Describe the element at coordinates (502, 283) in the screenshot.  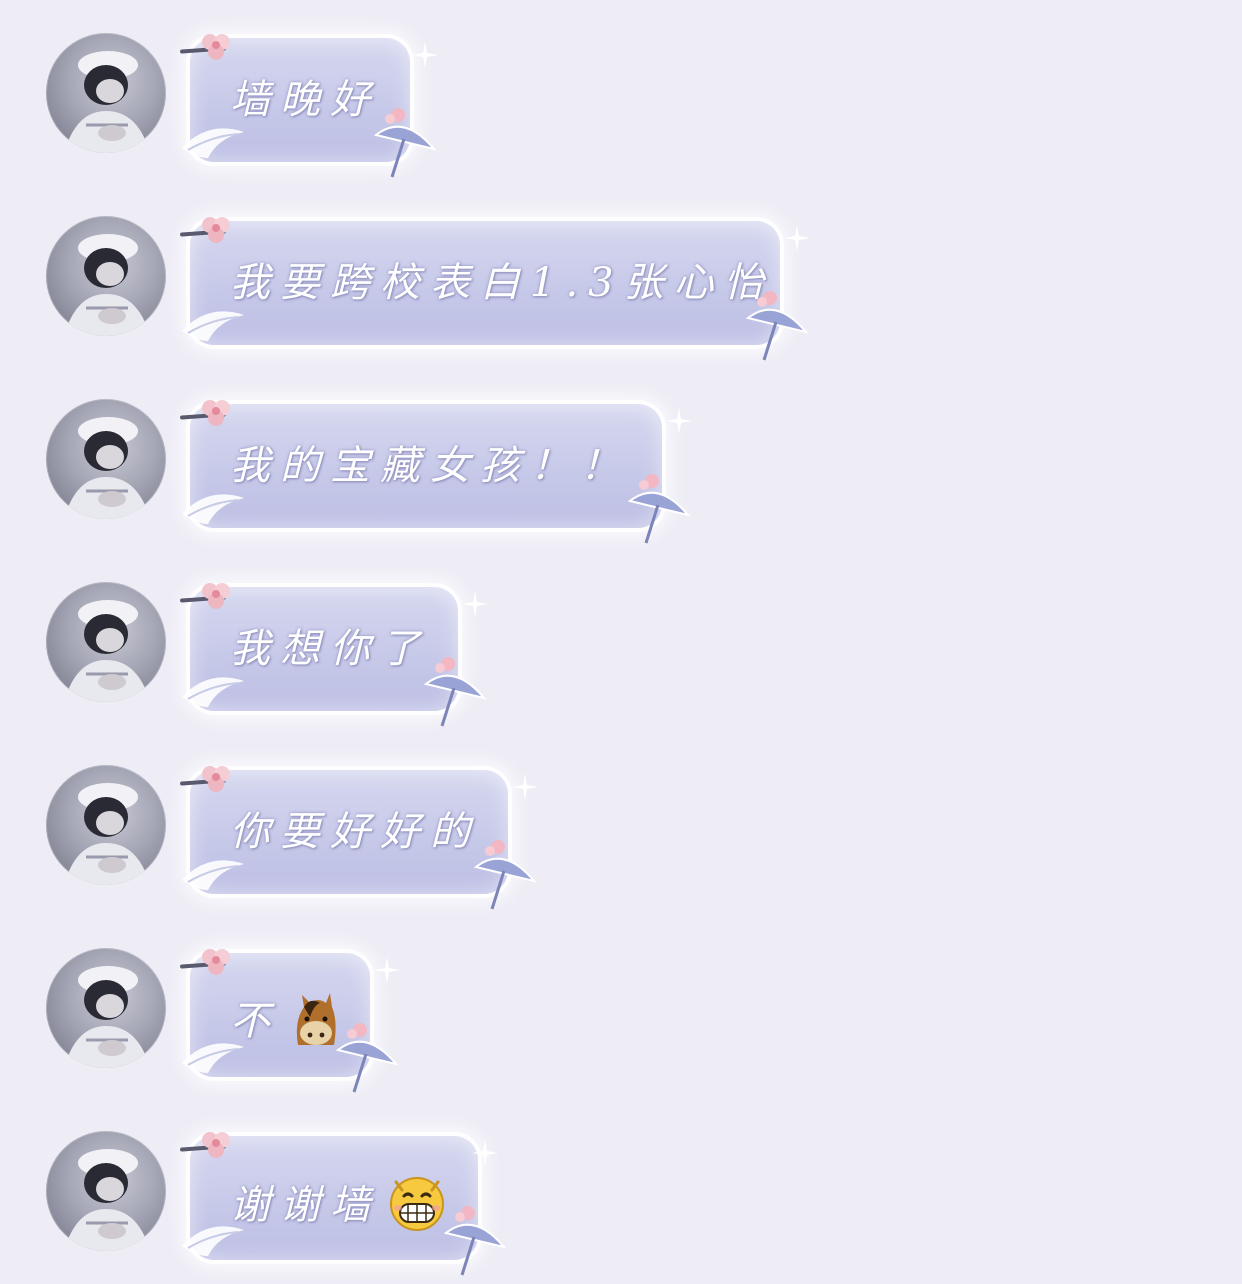
I see `message-text: 我要跨校表白1.3张心怡` at that location.